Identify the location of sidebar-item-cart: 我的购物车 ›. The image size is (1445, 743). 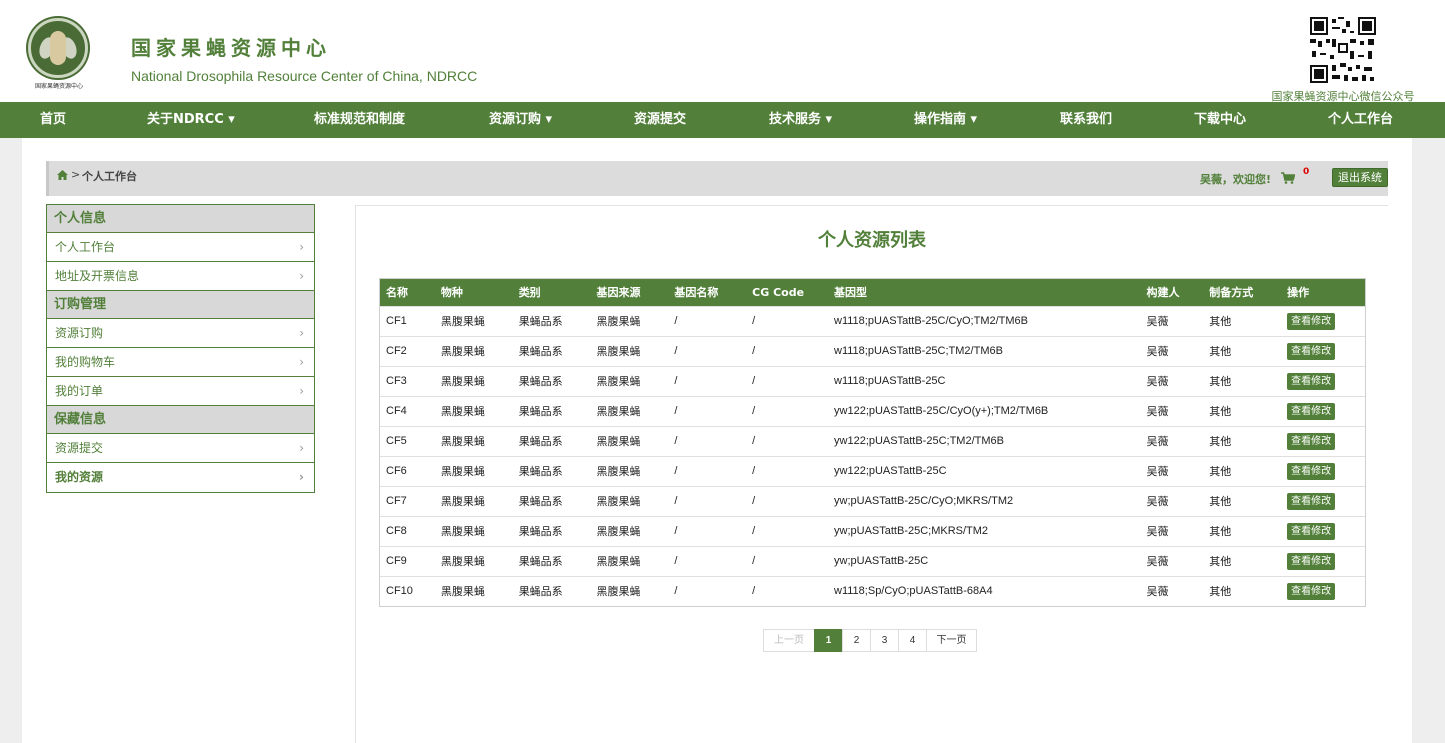
(180, 362).